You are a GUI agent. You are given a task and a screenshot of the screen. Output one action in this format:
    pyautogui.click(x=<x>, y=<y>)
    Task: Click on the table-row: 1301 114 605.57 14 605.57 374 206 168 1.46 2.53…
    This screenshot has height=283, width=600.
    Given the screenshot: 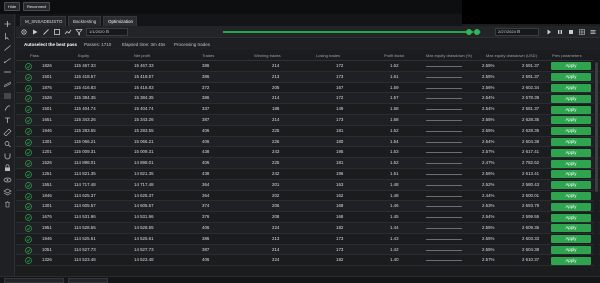 What is the action you would take?
    pyautogui.click(x=308, y=207)
    